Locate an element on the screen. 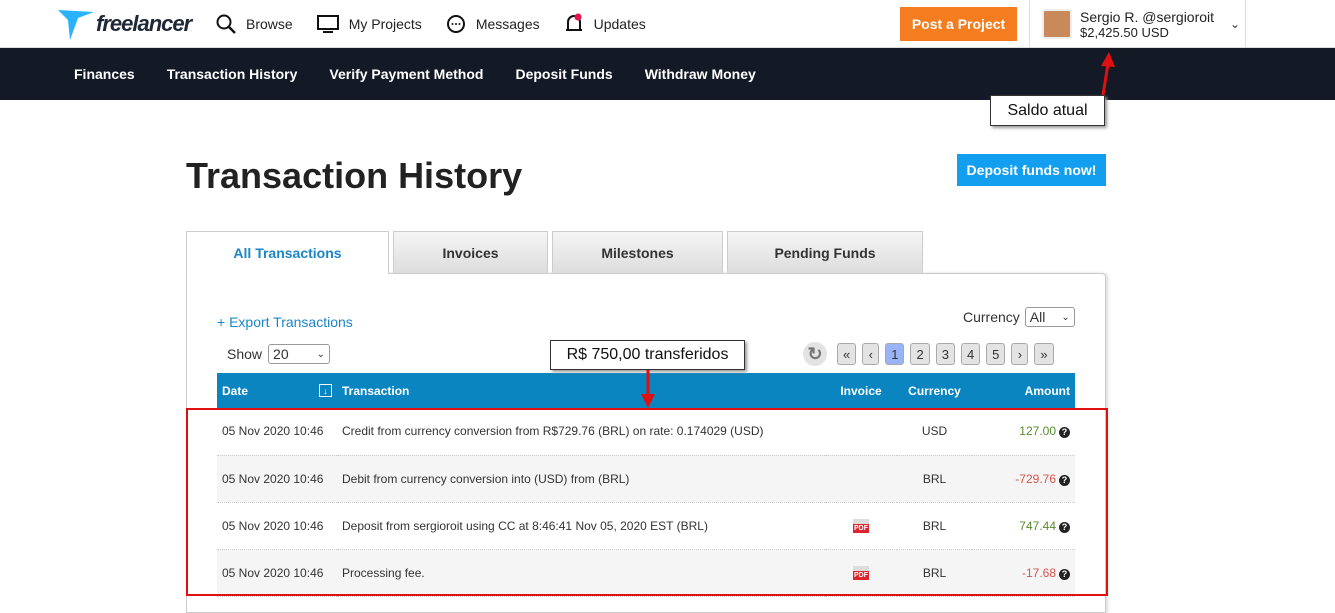  arrow-line is located at coordinates (1105, 79).